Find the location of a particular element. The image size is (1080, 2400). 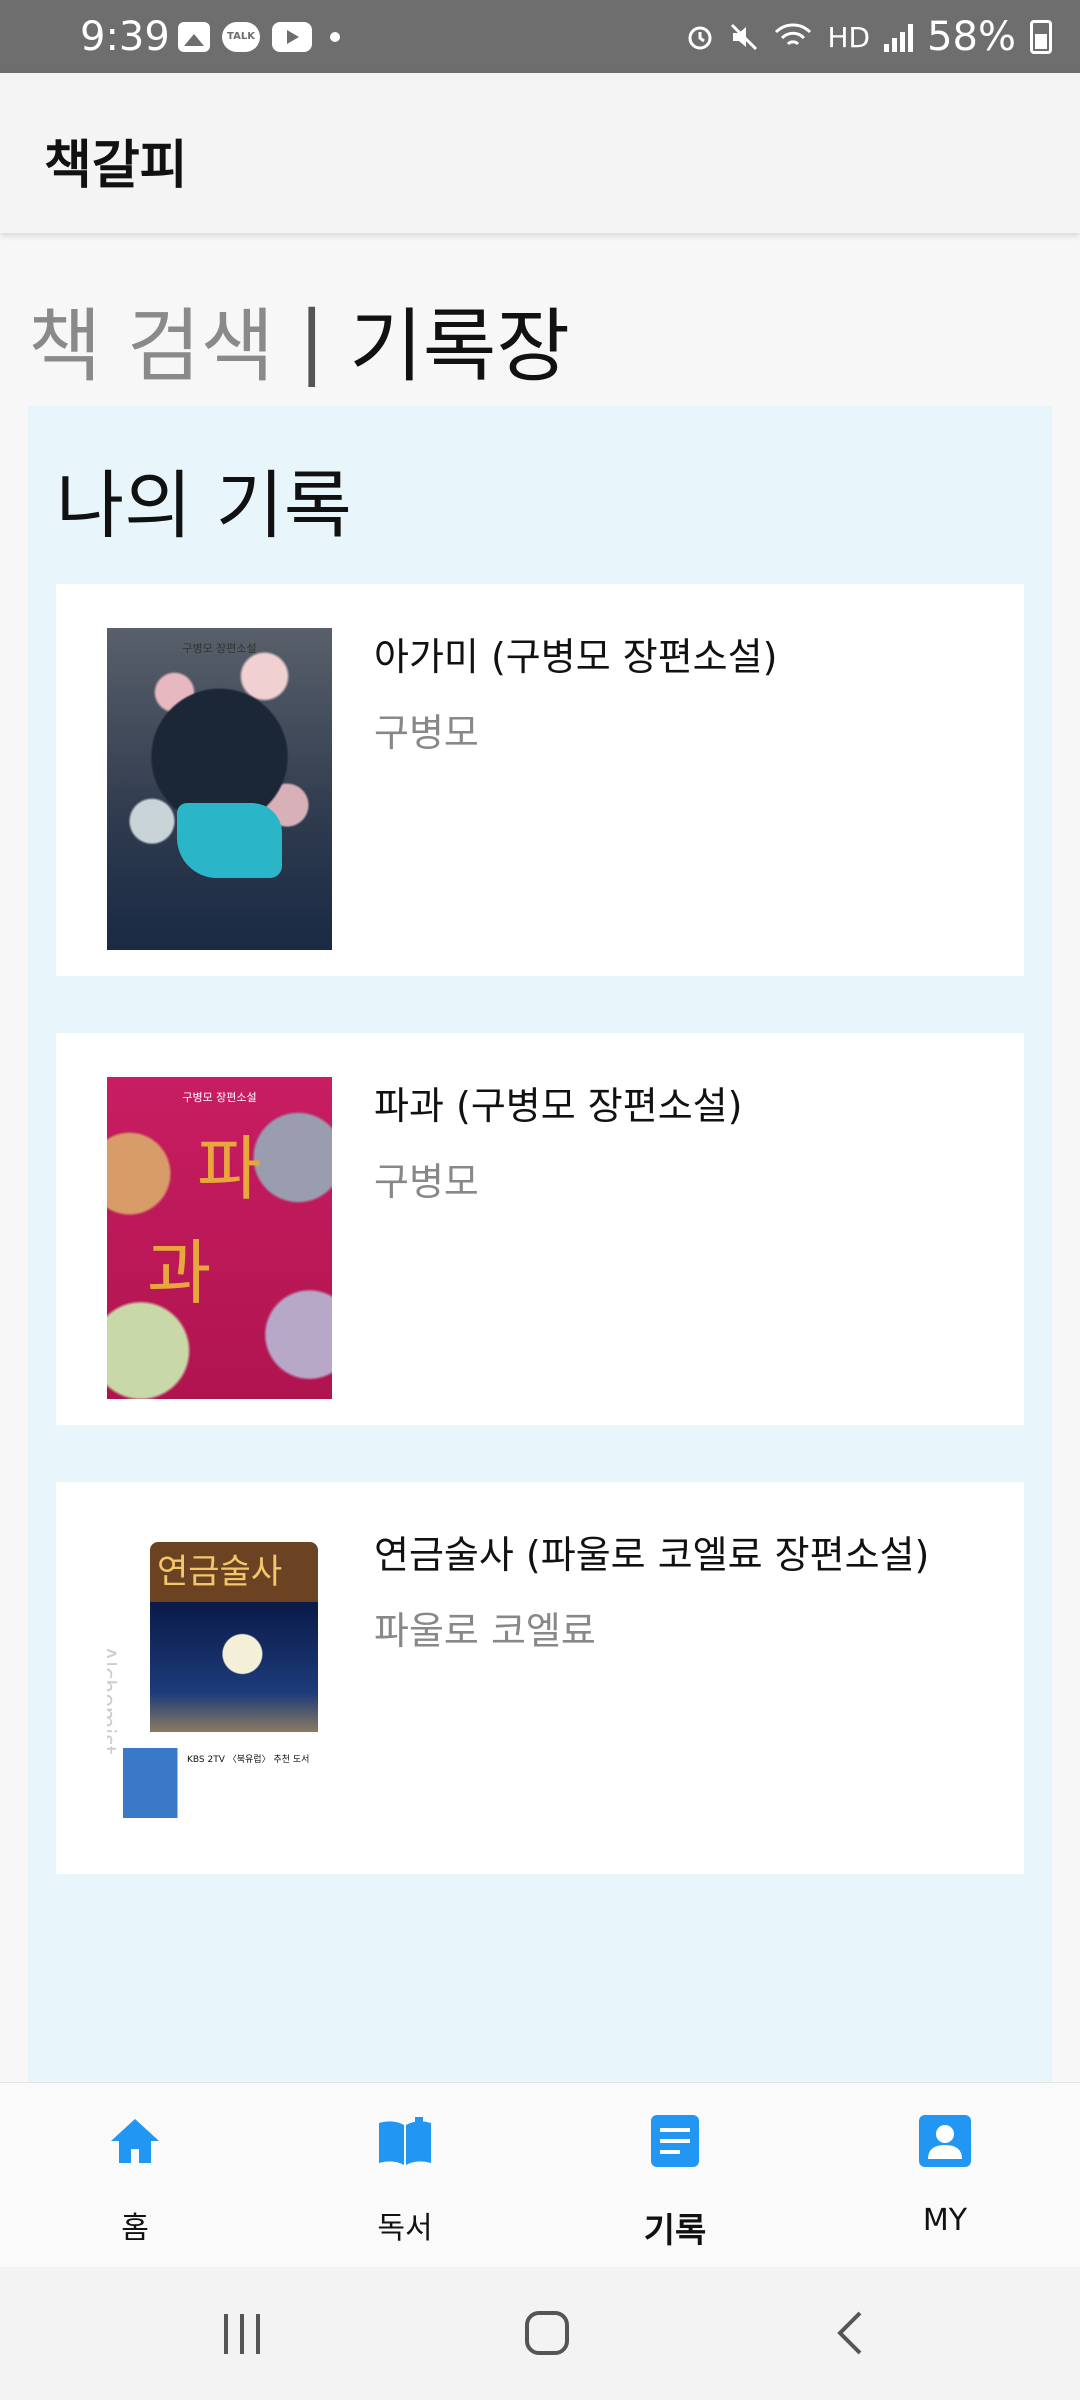

signal-icon is located at coordinates (899, 37).